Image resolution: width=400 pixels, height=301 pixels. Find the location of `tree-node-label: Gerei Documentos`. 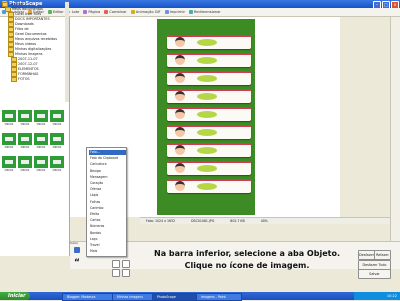

tree-node-label: Gerei Documentos is located at coordinates (31, 34).